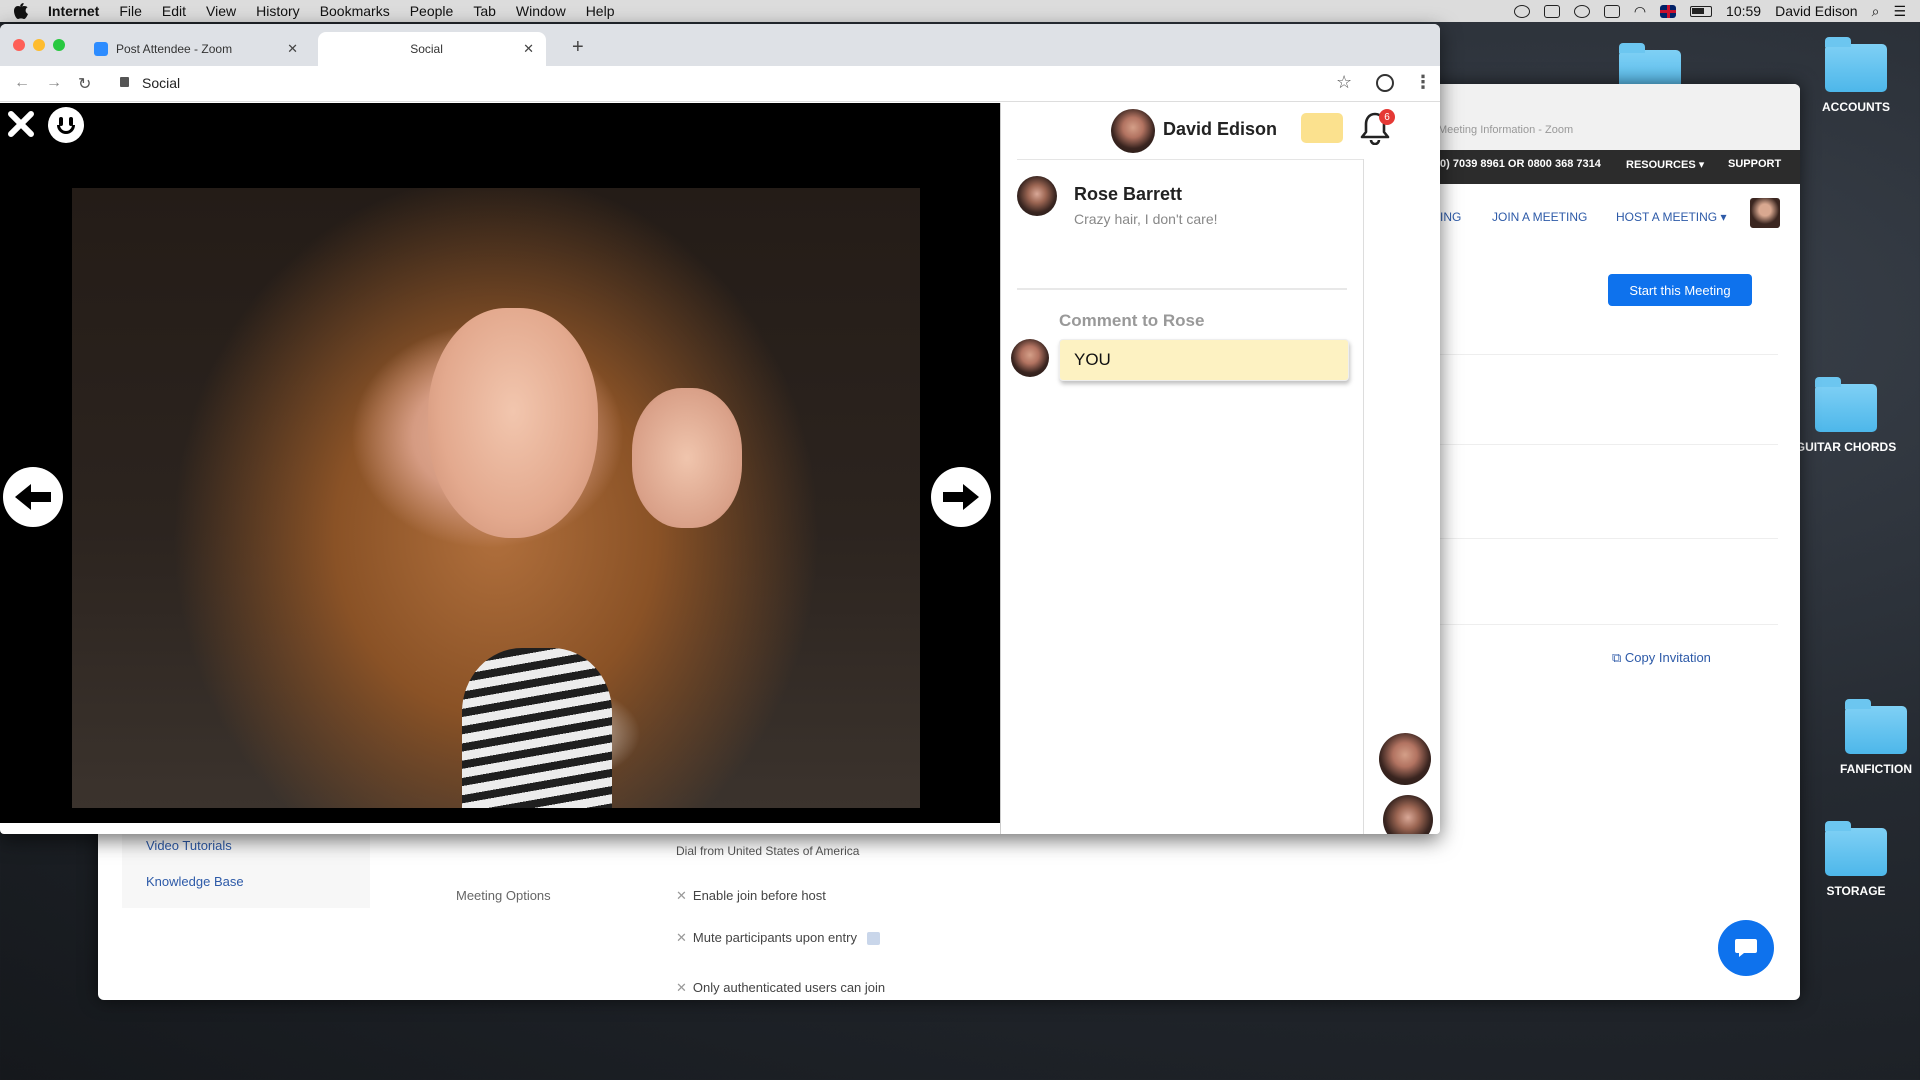  Describe the element at coordinates (1581, 11) in the screenshot. I see `eye-icon` at that location.